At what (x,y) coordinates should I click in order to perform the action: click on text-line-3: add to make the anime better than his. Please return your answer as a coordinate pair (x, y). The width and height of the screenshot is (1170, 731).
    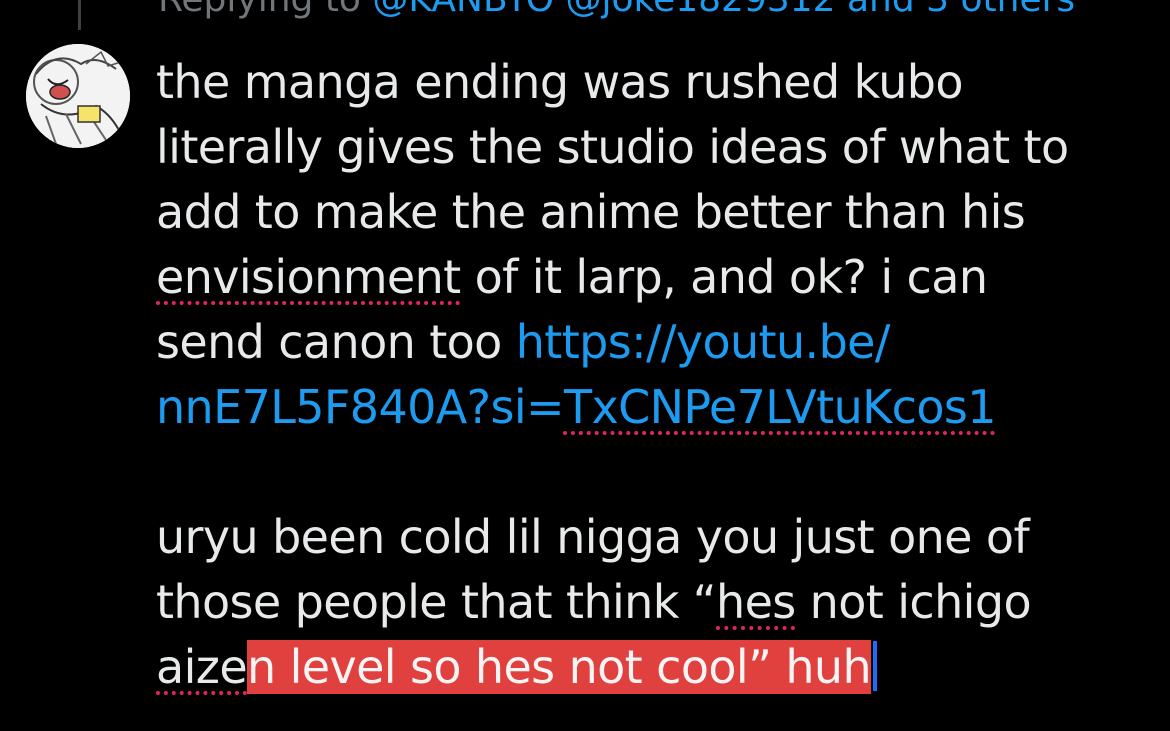
    Looking at the image, I should click on (591, 212).